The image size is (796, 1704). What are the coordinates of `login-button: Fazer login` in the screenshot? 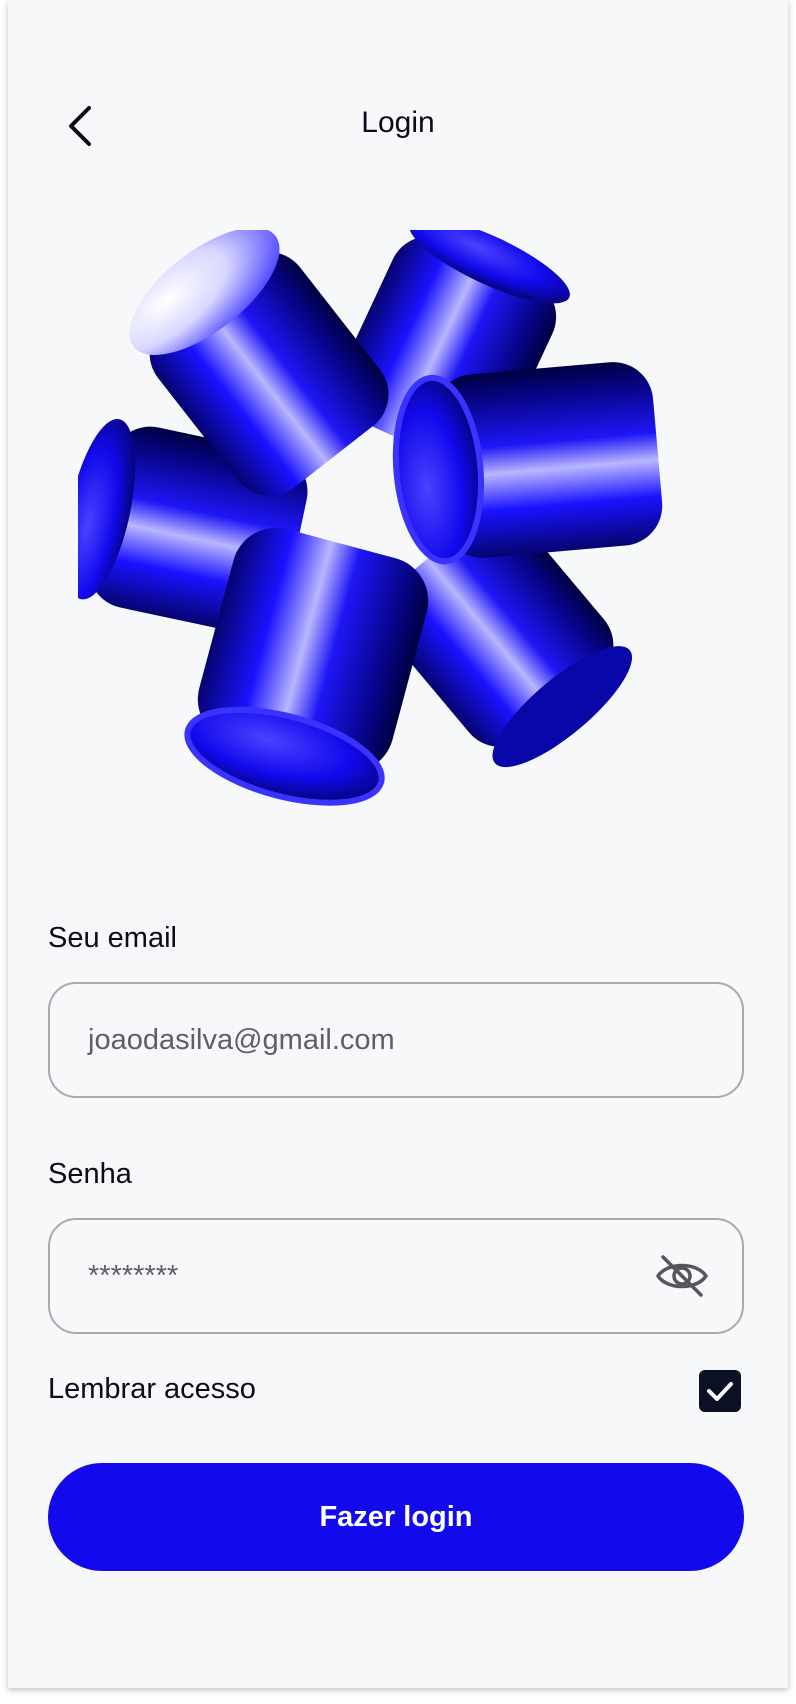 It's located at (396, 1517).